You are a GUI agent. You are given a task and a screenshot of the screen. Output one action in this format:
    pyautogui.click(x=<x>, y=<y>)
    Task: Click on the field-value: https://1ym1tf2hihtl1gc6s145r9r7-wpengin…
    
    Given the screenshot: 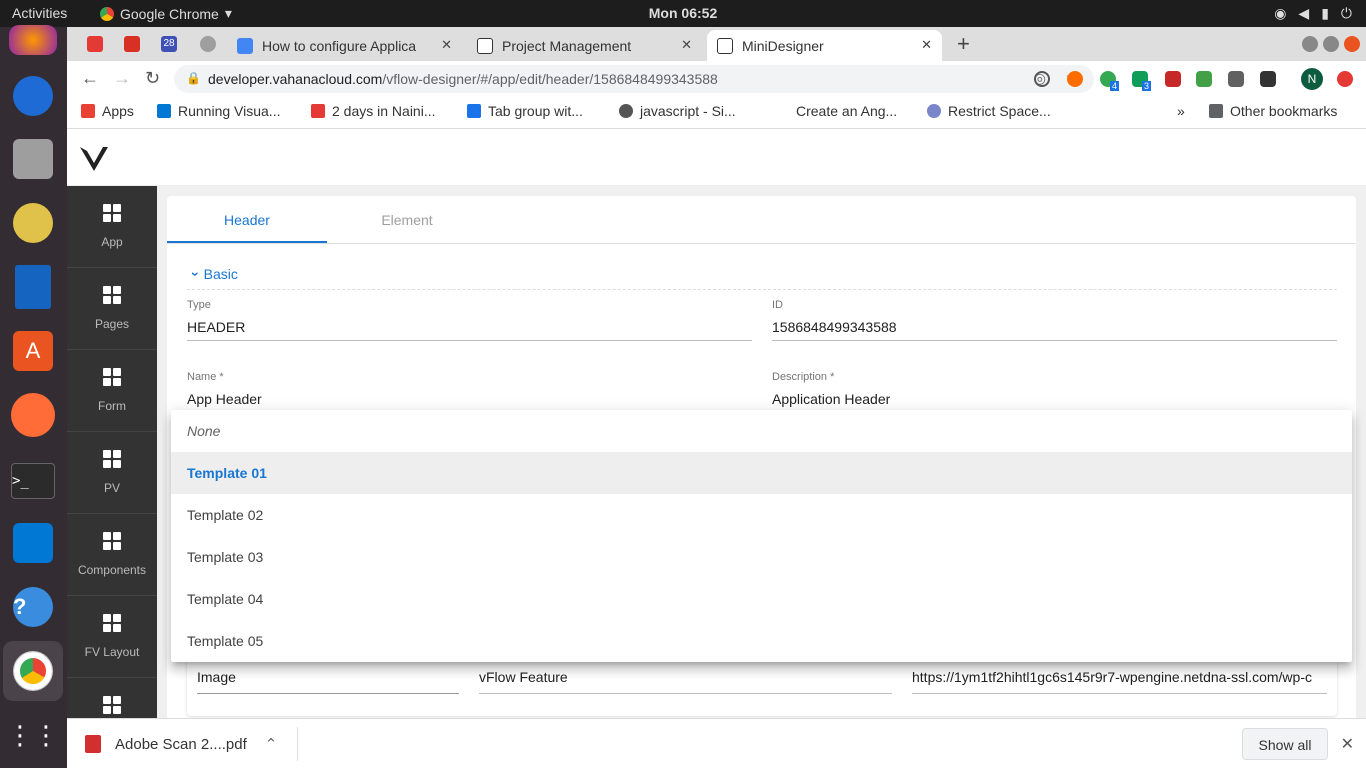 What is the action you would take?
    pyautogui.click(x=1112, y=677)
    